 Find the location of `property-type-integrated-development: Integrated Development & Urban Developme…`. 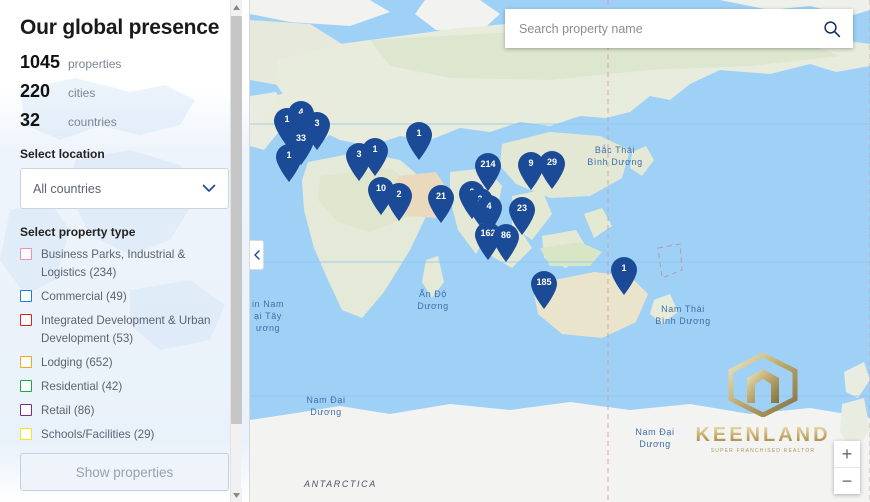

property-type-integrated-development: Integrated Development & Urban Developme… is located at coordinates (124, 330).